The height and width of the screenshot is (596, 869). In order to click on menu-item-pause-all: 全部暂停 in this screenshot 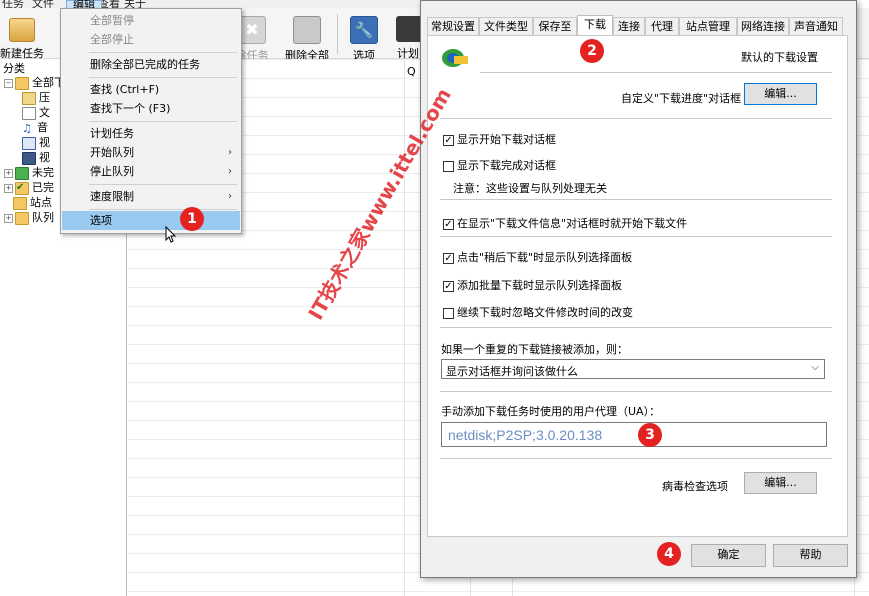, I will do `click(151, 20)`.